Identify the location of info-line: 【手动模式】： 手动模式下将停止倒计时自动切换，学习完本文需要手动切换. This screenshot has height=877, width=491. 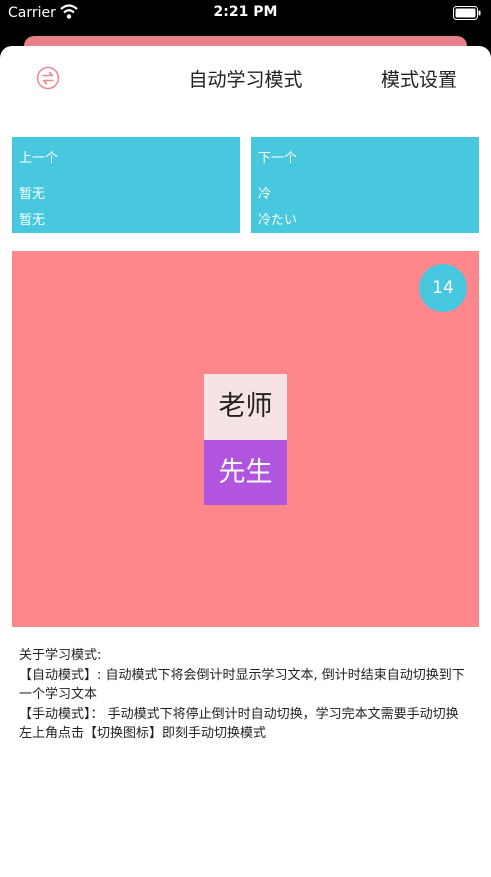
(239, 714).